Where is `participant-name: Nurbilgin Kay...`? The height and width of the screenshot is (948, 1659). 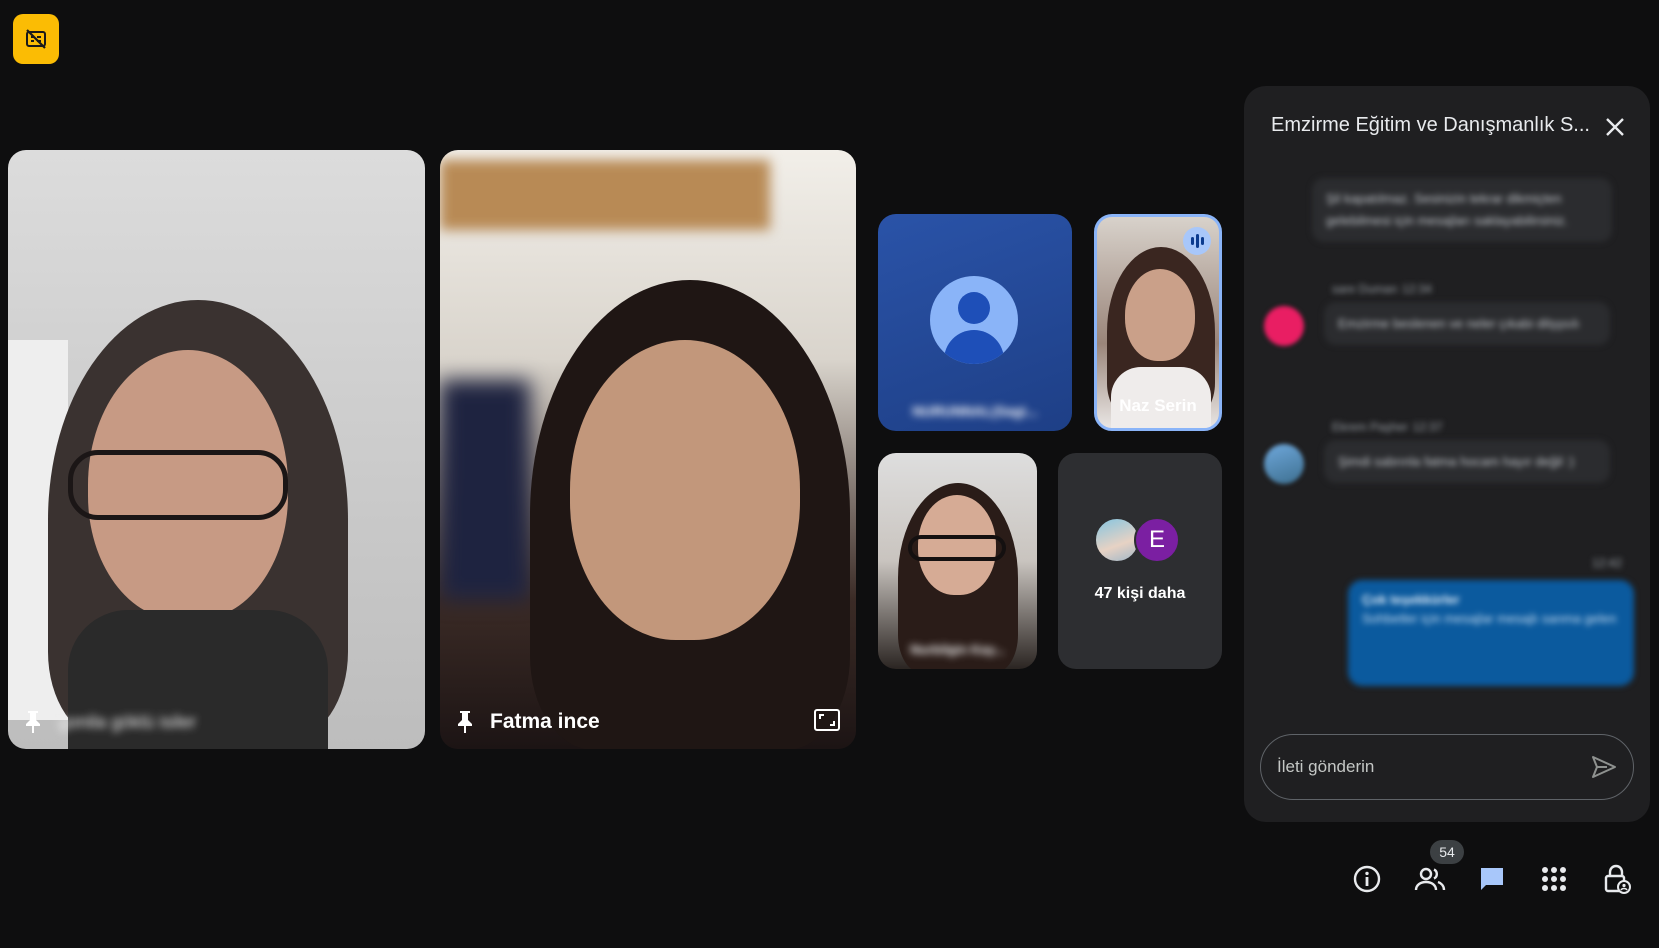 participant-name: Nurbilgin Kay... is located at coordinates (957, 649).